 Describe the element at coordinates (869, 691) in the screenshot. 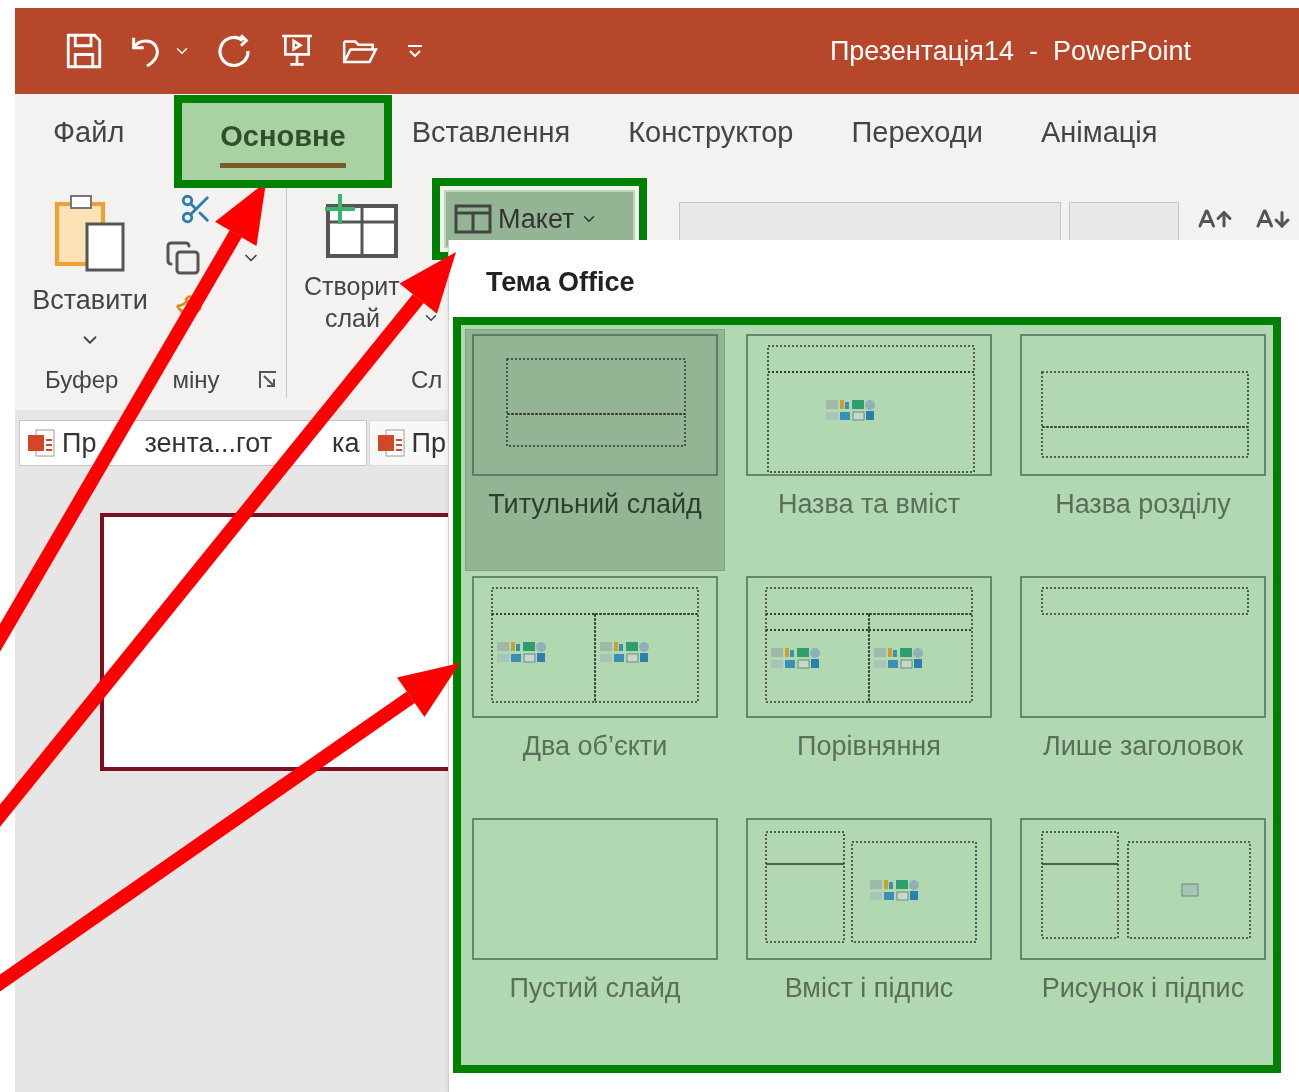

I see `layout-option: Порівняння` at that location.